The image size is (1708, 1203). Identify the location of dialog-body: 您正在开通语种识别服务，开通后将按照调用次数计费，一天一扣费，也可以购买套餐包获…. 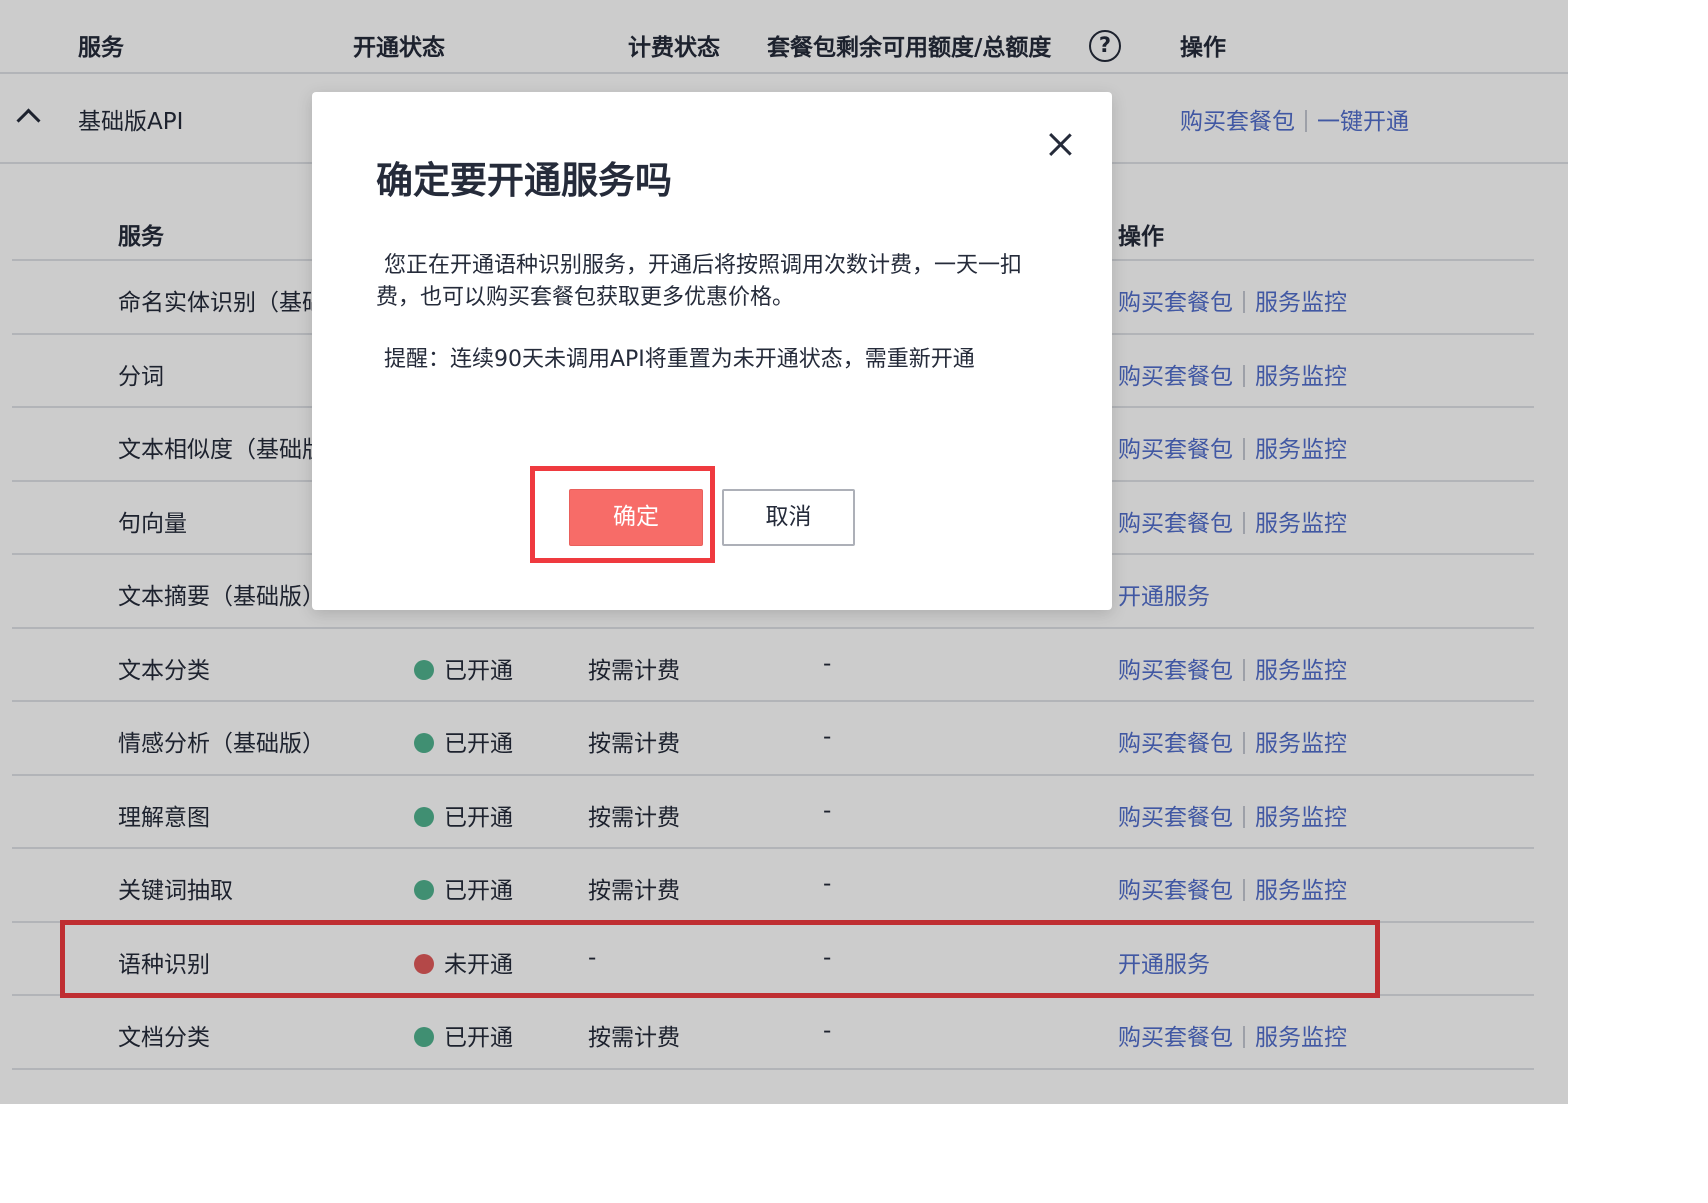
(716, 313).